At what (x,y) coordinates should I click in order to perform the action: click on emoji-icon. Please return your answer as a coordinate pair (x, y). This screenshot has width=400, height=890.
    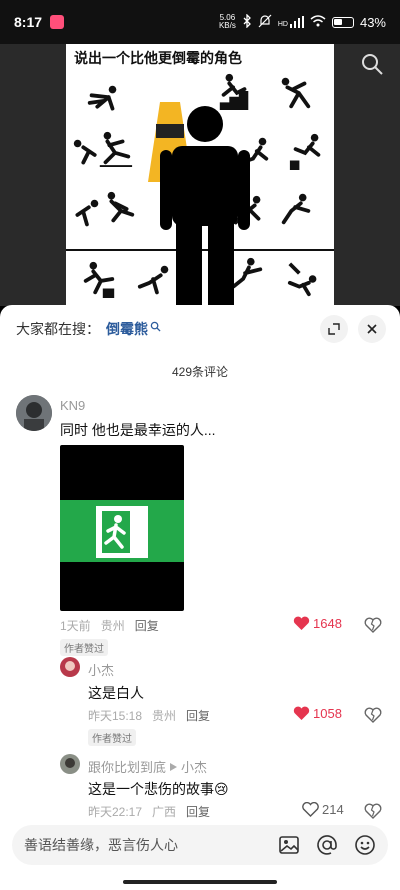
    Looking at the image, I should click on (365, 845).